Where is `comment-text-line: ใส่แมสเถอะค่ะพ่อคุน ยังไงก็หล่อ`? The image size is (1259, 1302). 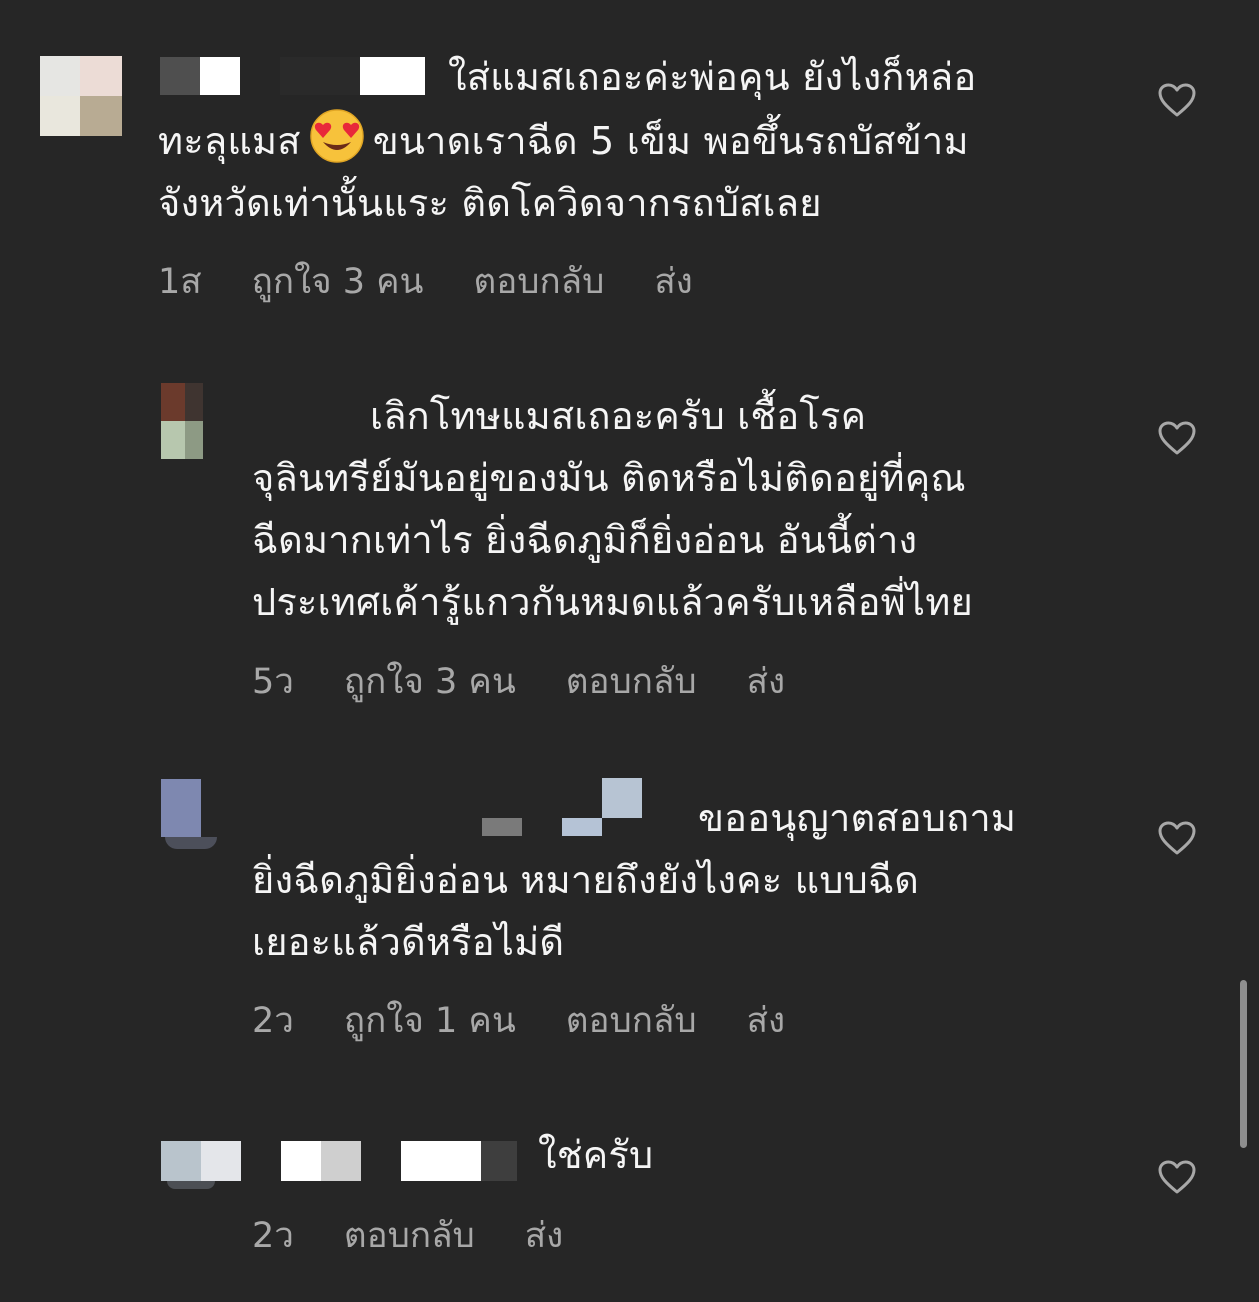
comment-text-line: ใส่แมสเถอะค่ะพ่อคุน ยังไงก็หล่อ is located at coordinates (712, 77).